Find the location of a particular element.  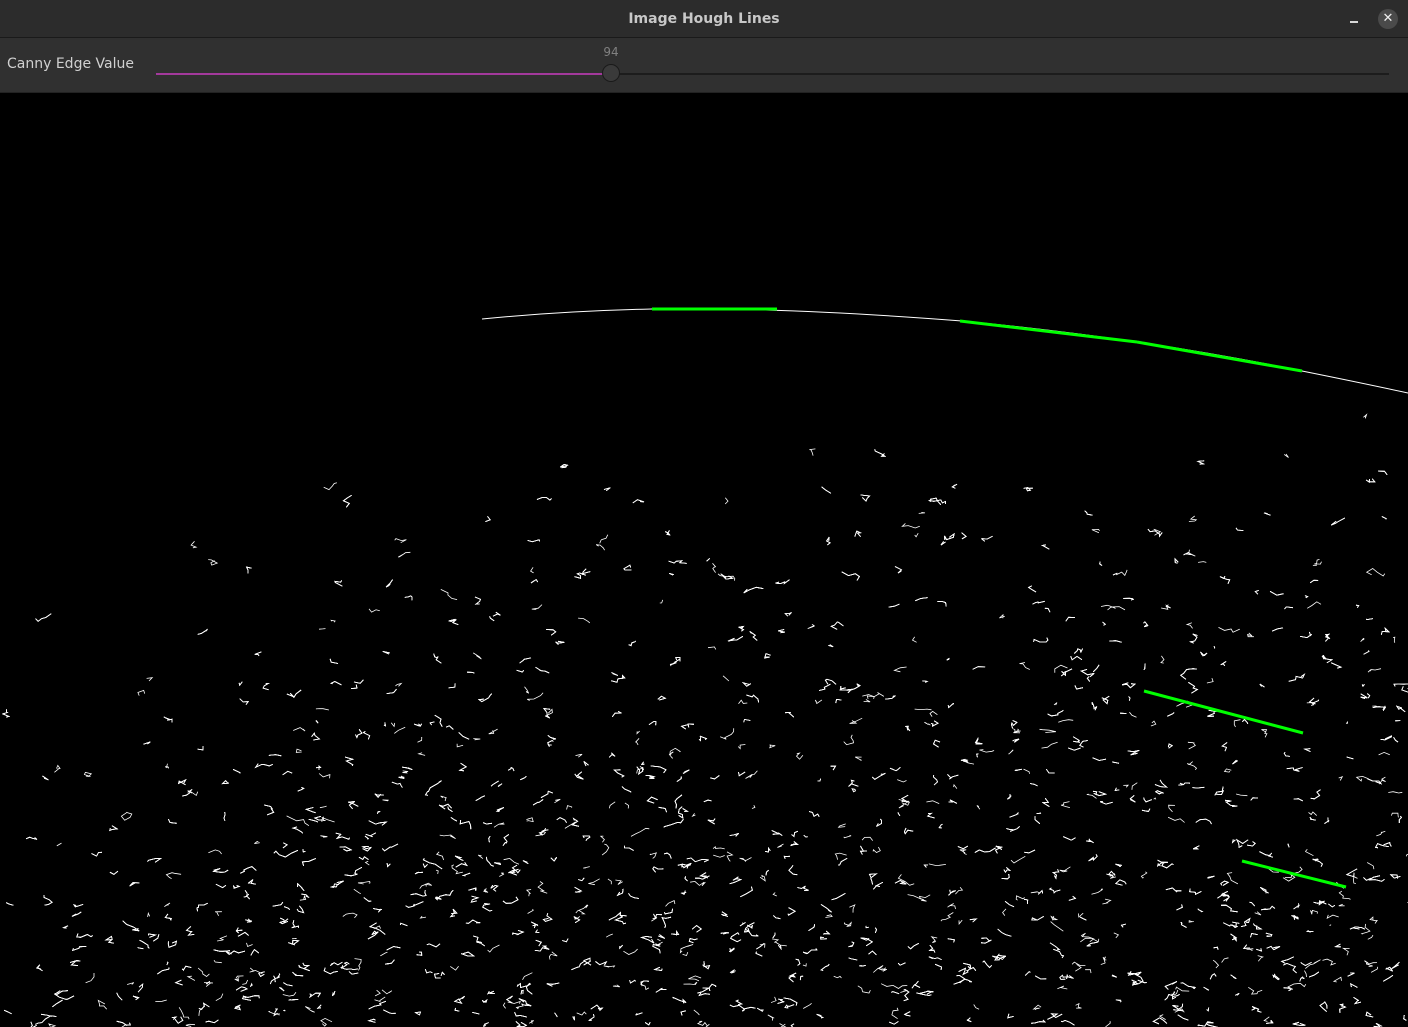

hough-line is located at coordinates (1223, 712).